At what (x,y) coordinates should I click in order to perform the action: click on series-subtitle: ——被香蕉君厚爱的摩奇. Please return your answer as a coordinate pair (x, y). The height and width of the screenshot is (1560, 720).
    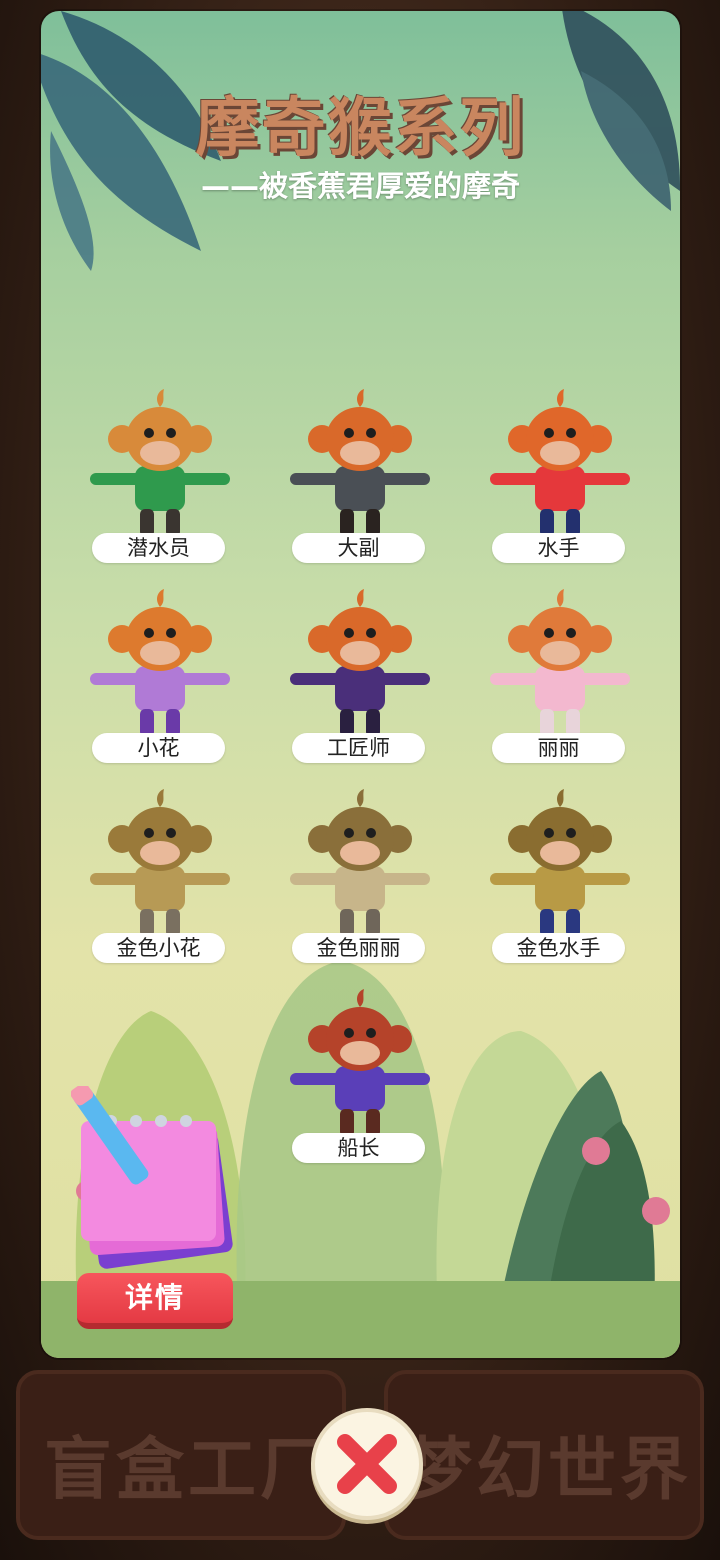
    Looking at the image, I should click on (360, 186).